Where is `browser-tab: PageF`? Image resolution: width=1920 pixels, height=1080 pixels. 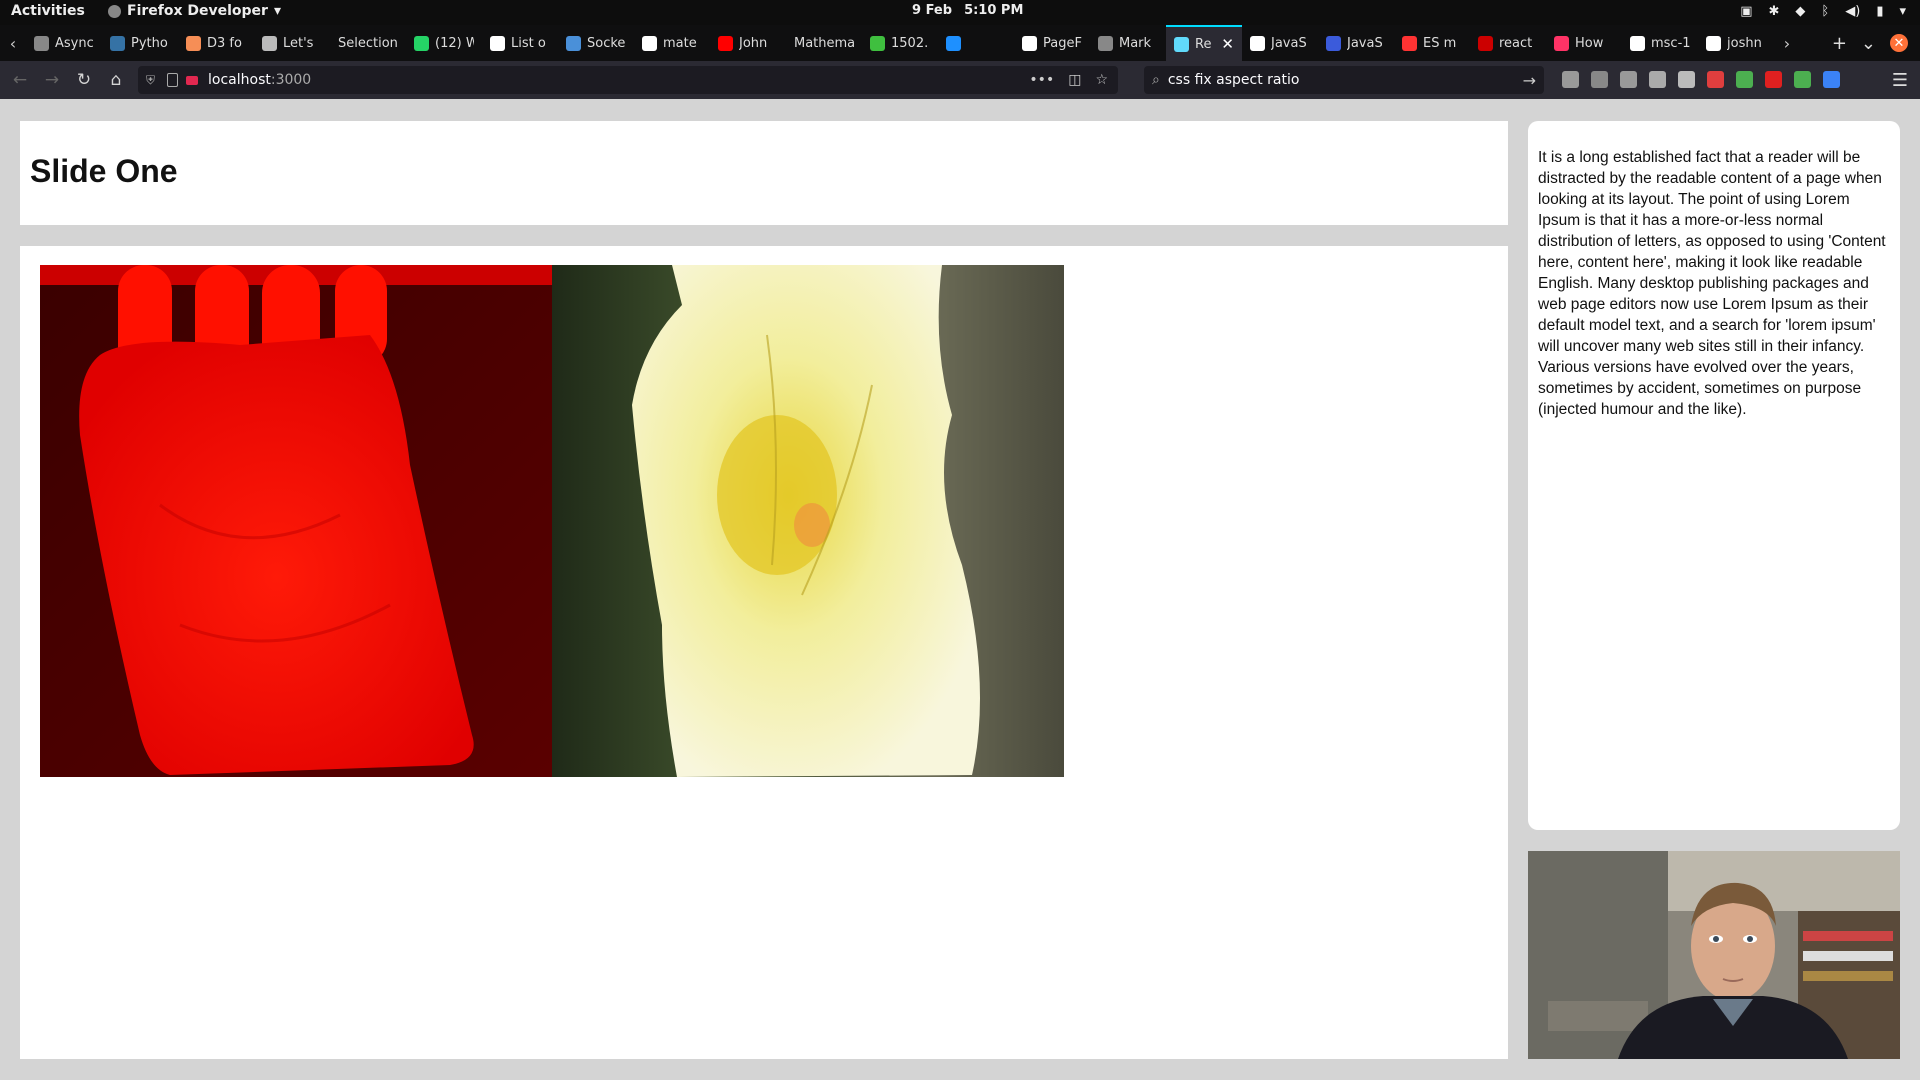
browser-tab: PageF is located at coordinates (1052, 43).